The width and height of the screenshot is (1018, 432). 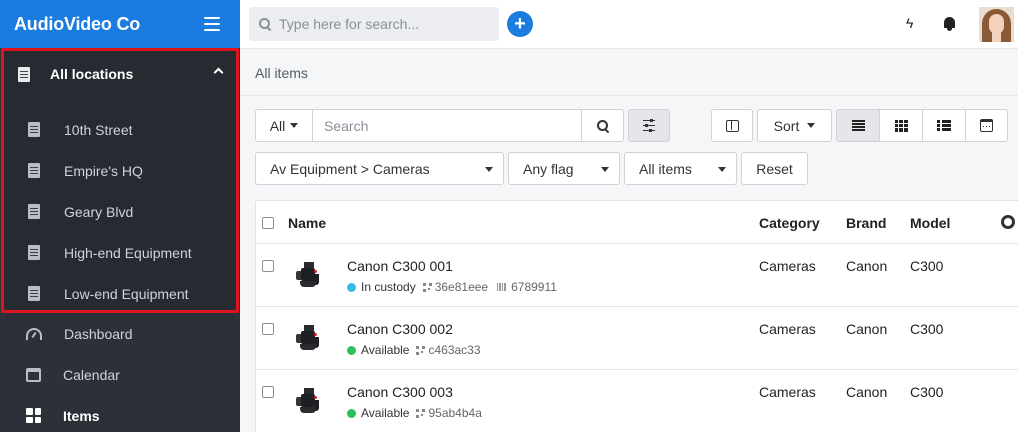 I want to click on brand-bar: AudioVideo Co, so click(x=120, y=24).